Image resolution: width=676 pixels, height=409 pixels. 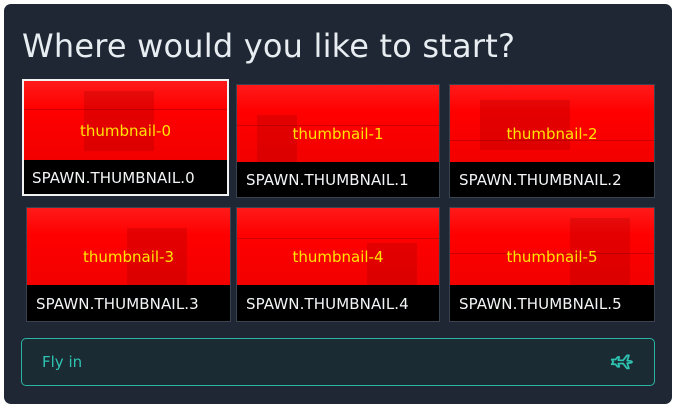 I want to click on spawn-tile-4: thumbnail-4 SPAWN.THUMBNAIL.4, so click(x=338, y=264).